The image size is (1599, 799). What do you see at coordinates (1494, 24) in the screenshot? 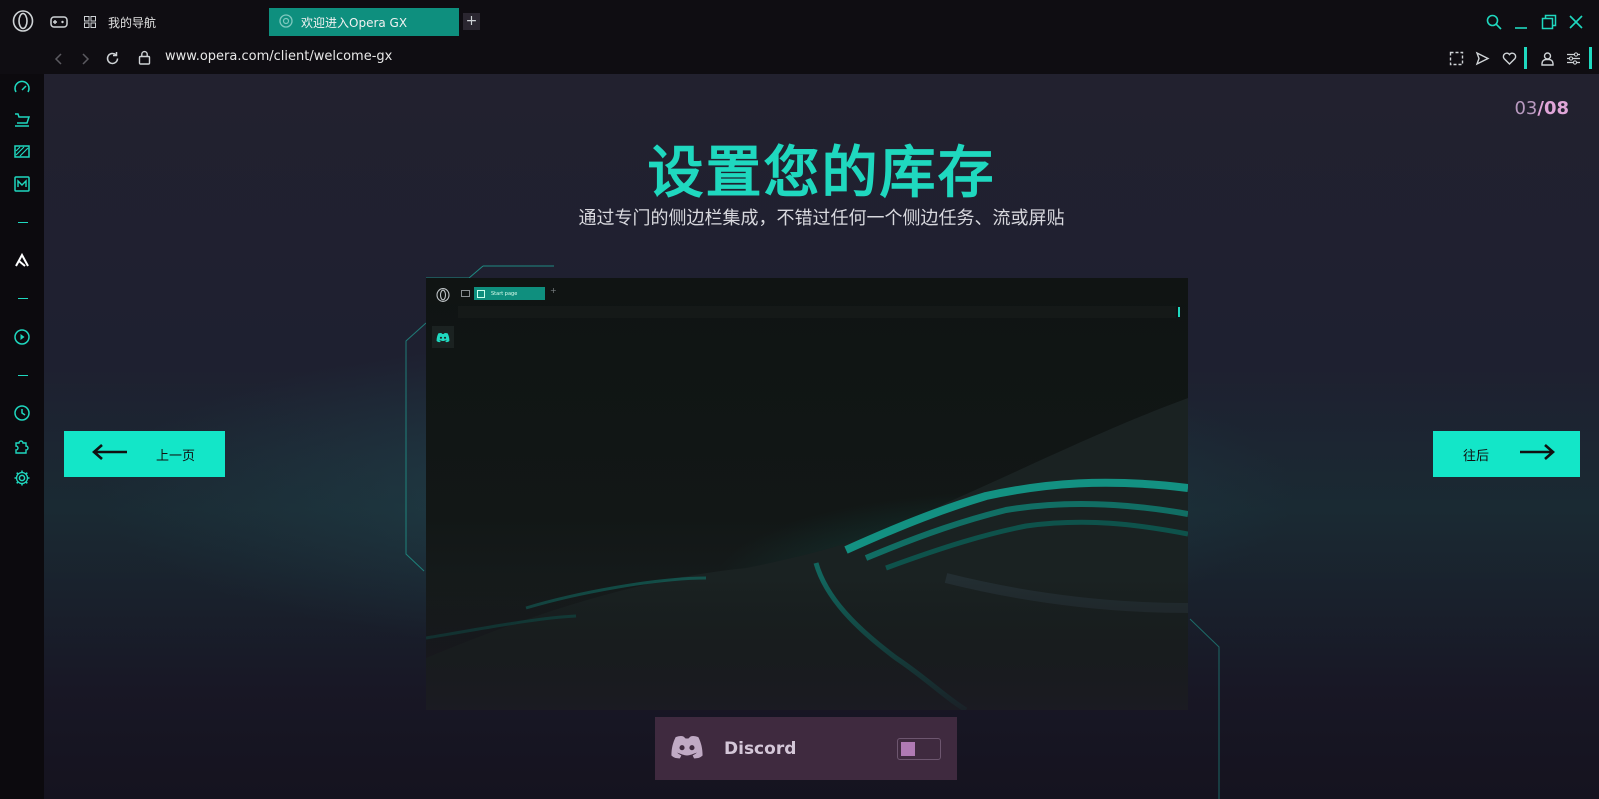
I see `search-icon` at bounding box center [1494, 24].